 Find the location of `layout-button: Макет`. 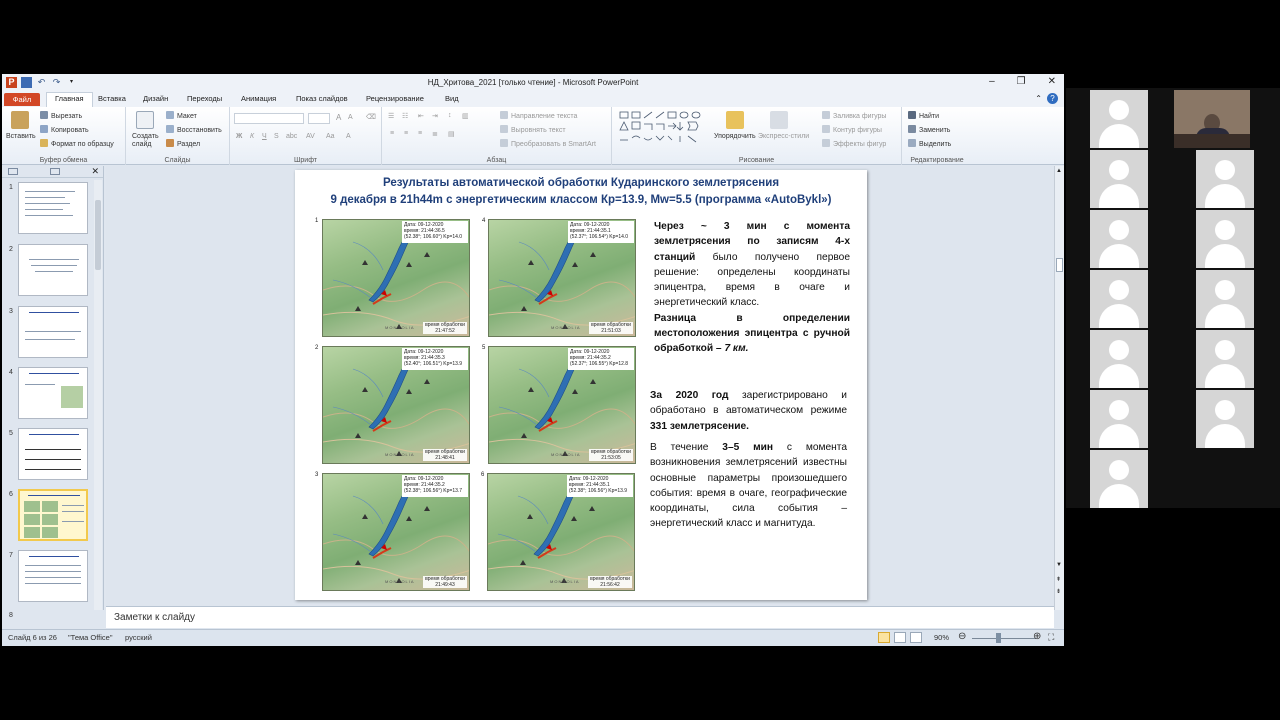

layout-button: Макет is located at coordinates (181, 115).